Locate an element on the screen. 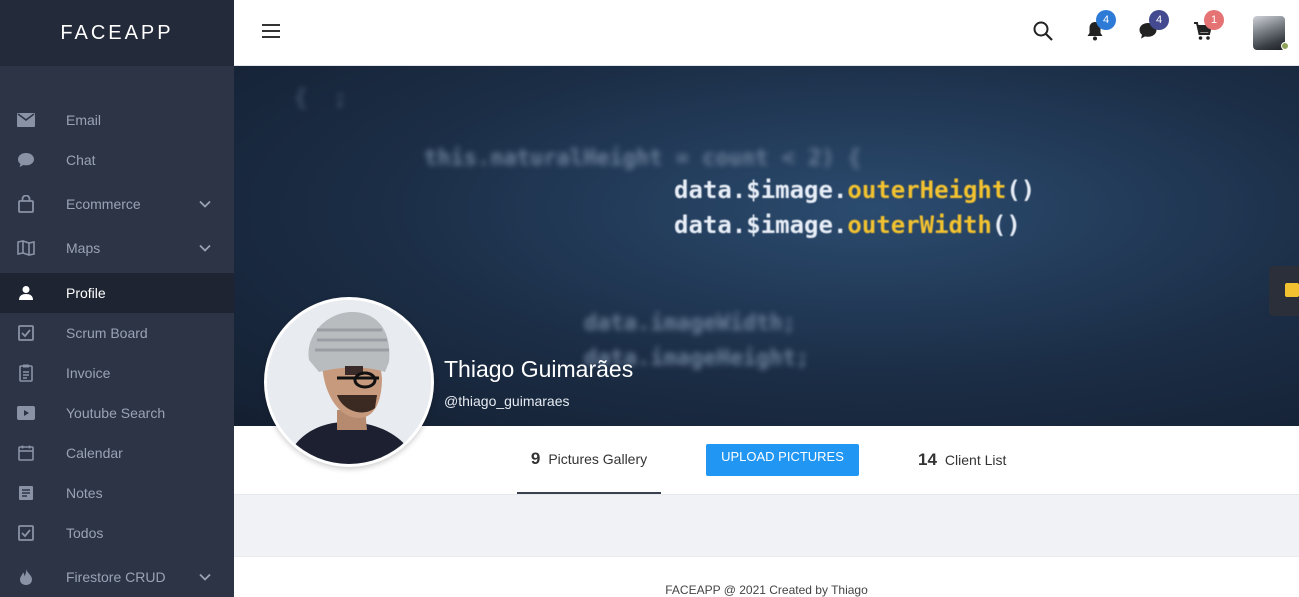 The width and height of the screenshot is (1299, 597). cover-code-line: data.$image.outerHeight() is located at coordinates (855, 190).